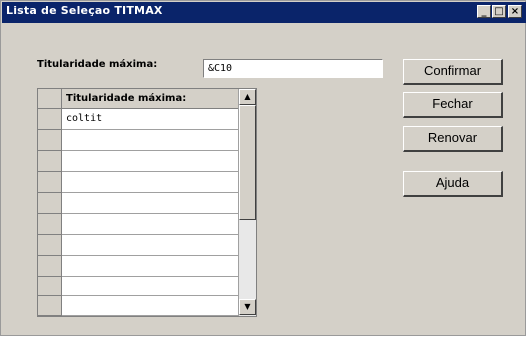  Describe the element at coordinates (84, 118) in the screenshot. I see `grid-cell: coltit` at that location.